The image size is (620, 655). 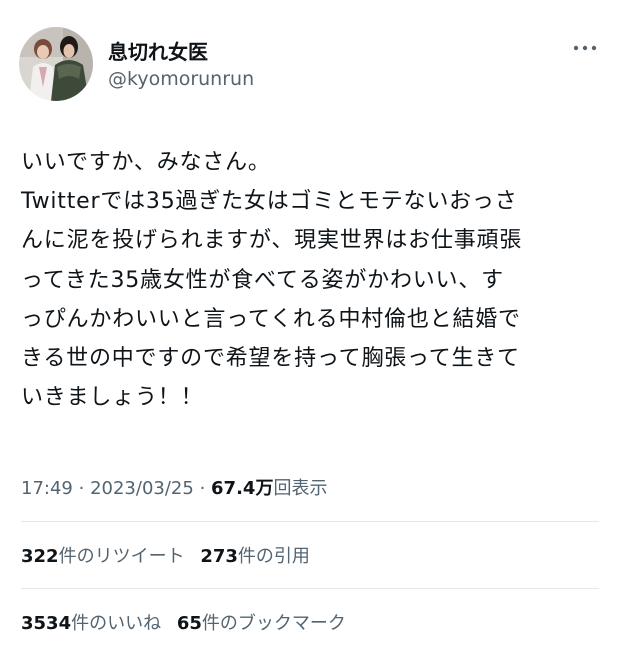 I want to click on quotes-label: 件の引用, so click(x=273, y=556).